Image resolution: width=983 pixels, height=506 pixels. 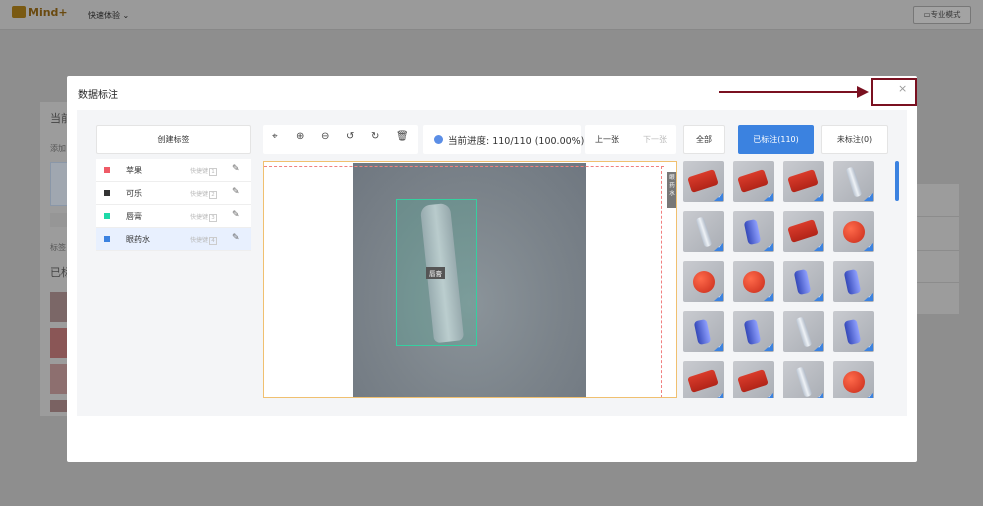 What do you see at coordinates (19, 12) in the screenshot?
I see `logo-icon` at bounding box center [19, 12].